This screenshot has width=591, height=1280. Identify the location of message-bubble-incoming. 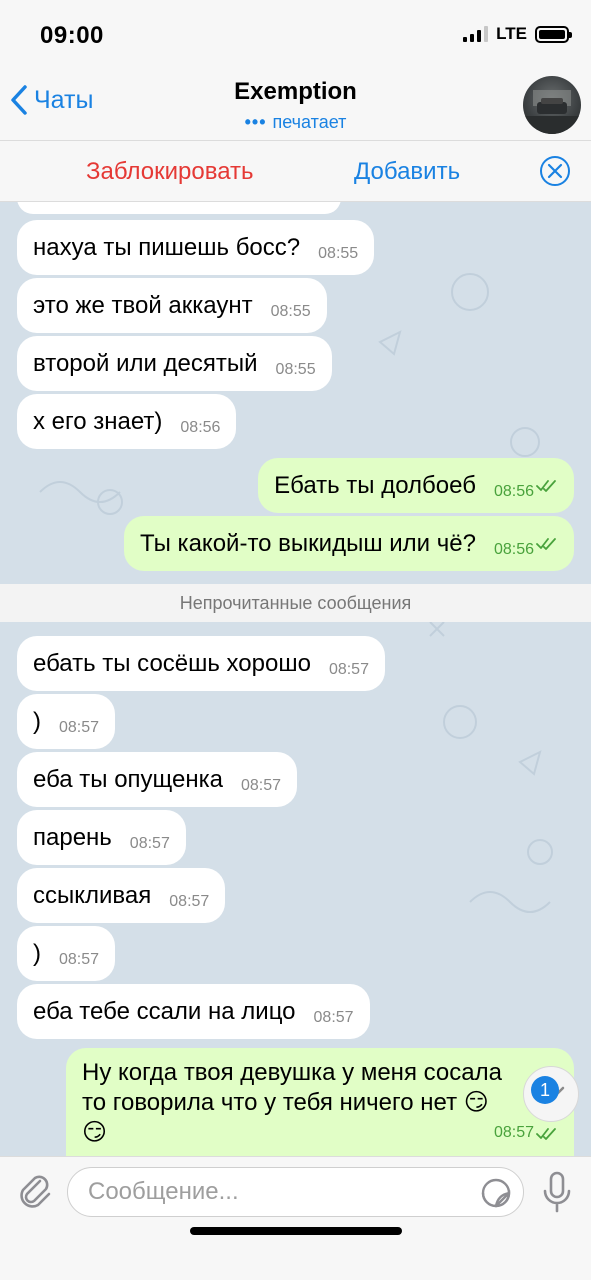
(179, 208).